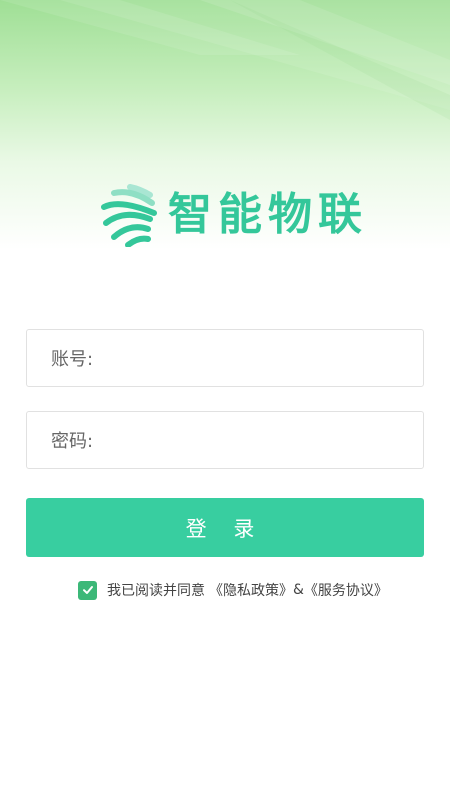 The image size is (450, 800). Describe the element at coordinates (72, 359) in the screenshot. I see `account-label: 账号:` at that location.